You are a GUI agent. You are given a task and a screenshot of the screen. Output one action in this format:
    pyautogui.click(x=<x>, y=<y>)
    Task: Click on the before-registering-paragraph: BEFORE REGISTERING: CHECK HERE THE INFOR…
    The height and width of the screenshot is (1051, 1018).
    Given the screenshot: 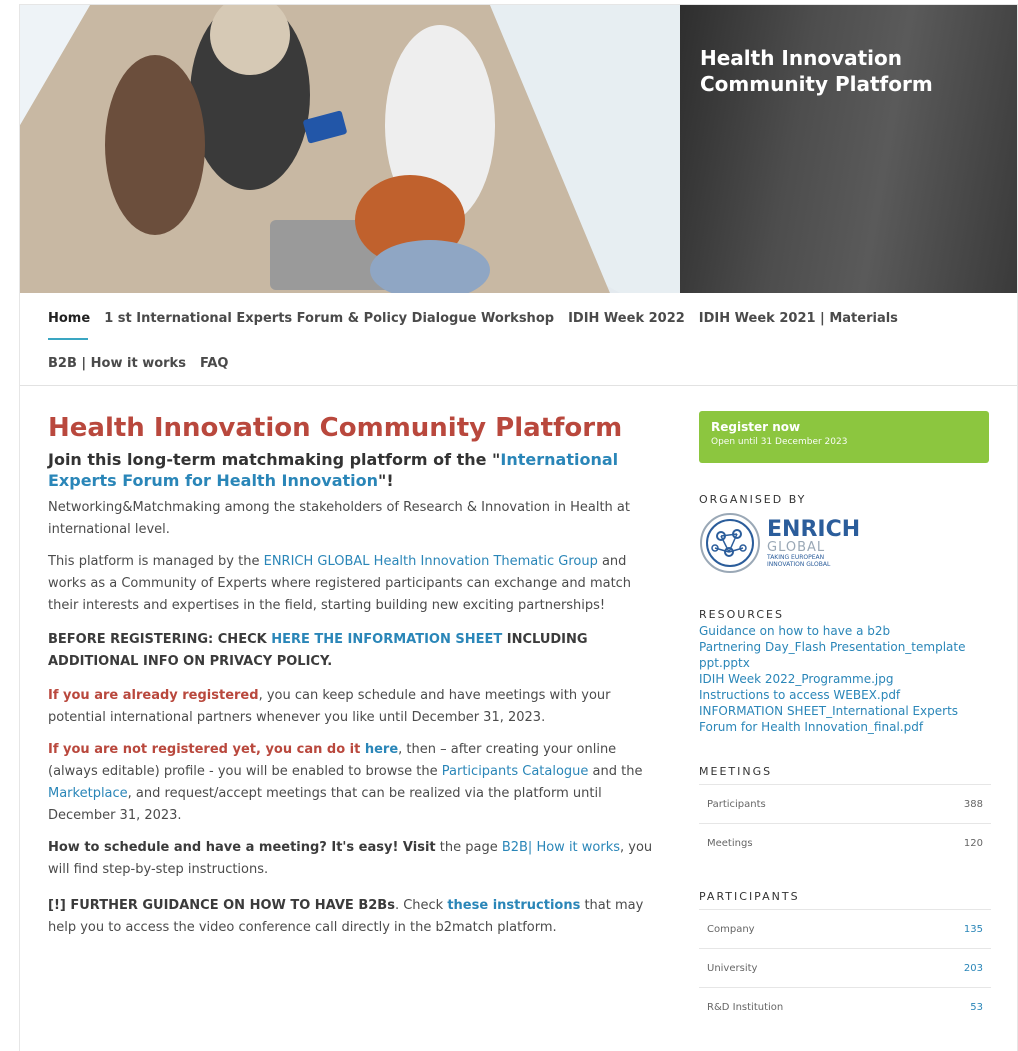 What is the action you would take?
    pyautogui.click(x=353, y=651)
    